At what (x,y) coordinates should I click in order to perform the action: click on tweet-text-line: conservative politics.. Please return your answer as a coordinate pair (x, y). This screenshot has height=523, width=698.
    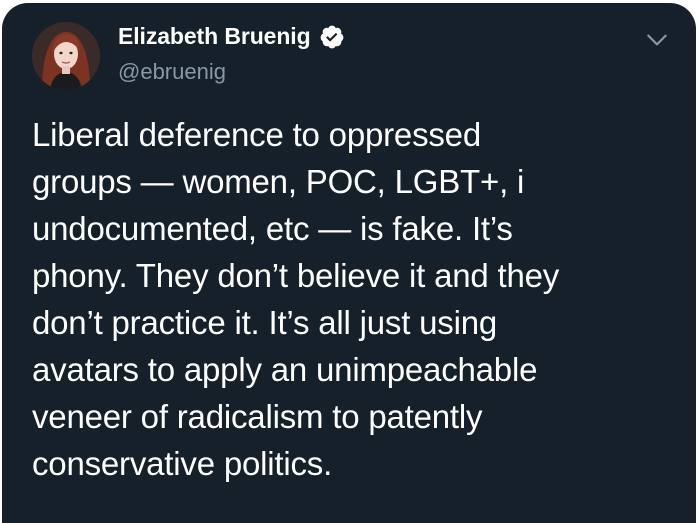
    Looking at the image, I should click on (182, 463).